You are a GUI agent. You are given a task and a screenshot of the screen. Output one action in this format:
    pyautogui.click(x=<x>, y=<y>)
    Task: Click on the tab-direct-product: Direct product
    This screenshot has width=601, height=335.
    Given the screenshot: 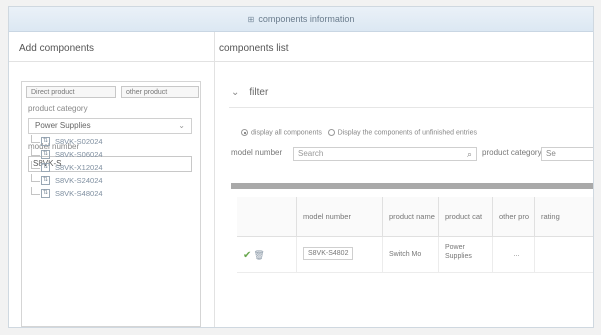 What is the action you would take?
    pyautogui.click(x=71, y=92)
    